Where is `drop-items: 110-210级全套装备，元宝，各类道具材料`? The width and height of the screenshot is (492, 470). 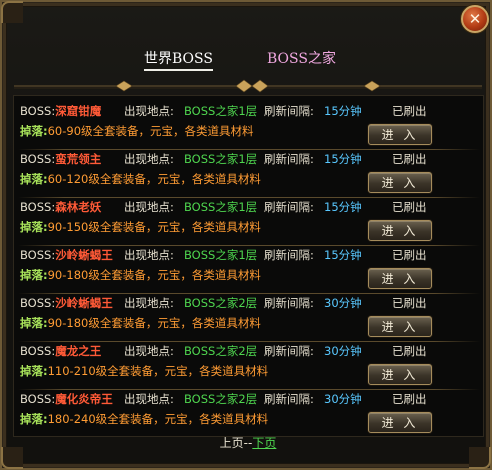 drop-items: 110-210级全套装备，元宝，各类道具材料 is located at coordinates (158, 371).